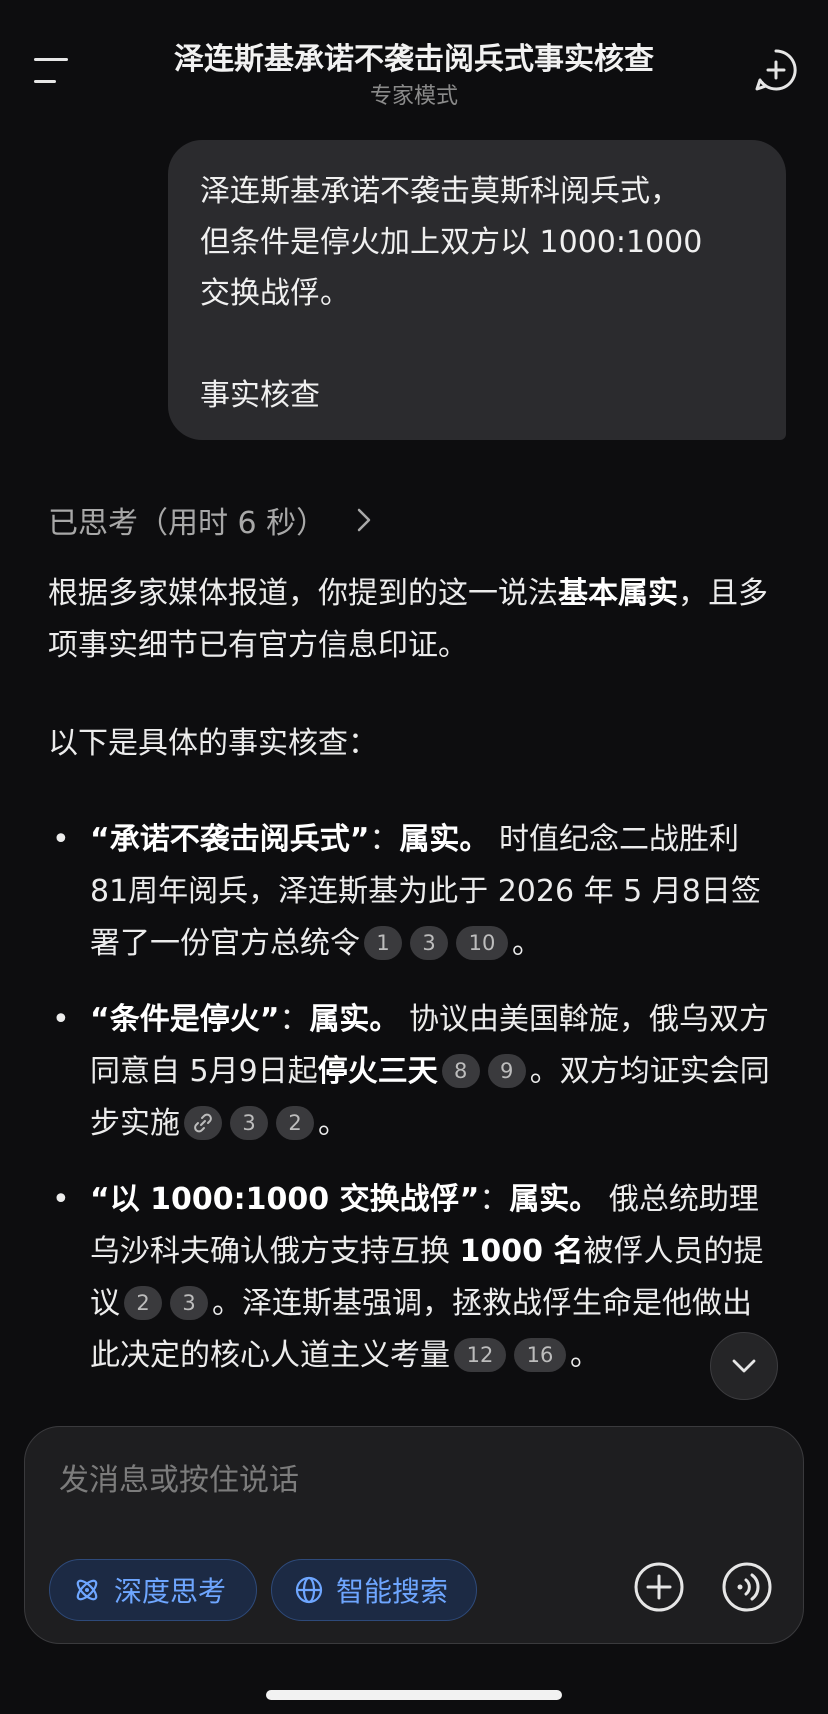  Describe the element at coordinates (460, 1070) in the screenshot. I see `citation-badge: 8` at that location.